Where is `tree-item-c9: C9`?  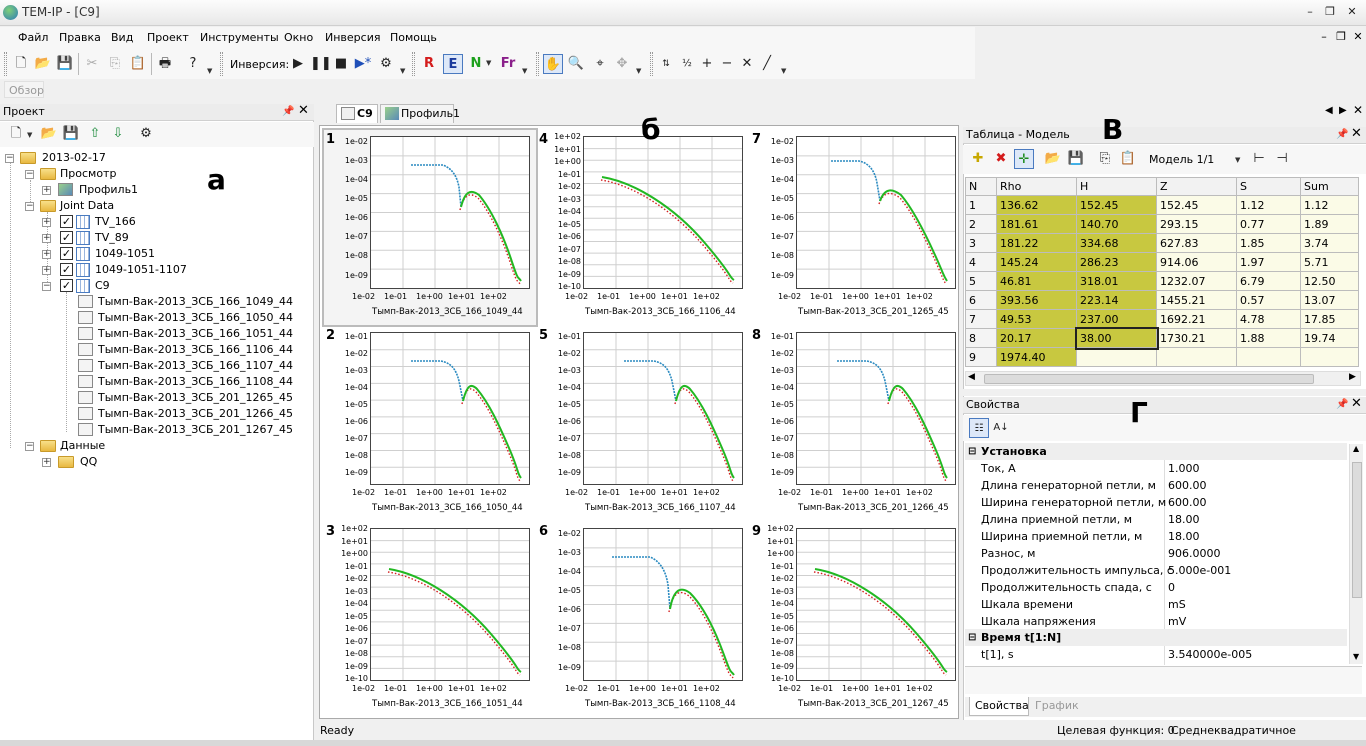 tree-item-c9: C9 is located at coordinates (102, 285).